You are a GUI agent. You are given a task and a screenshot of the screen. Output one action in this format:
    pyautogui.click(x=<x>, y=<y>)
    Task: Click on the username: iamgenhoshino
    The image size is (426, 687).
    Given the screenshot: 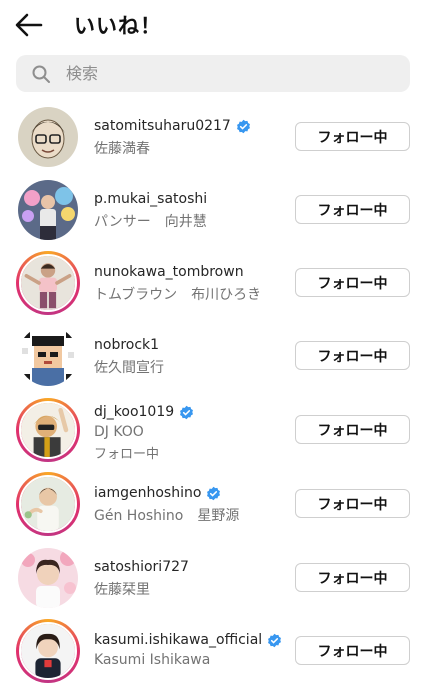 What is the action you would take?
    pyautogui.click(x=157, y=493)
    